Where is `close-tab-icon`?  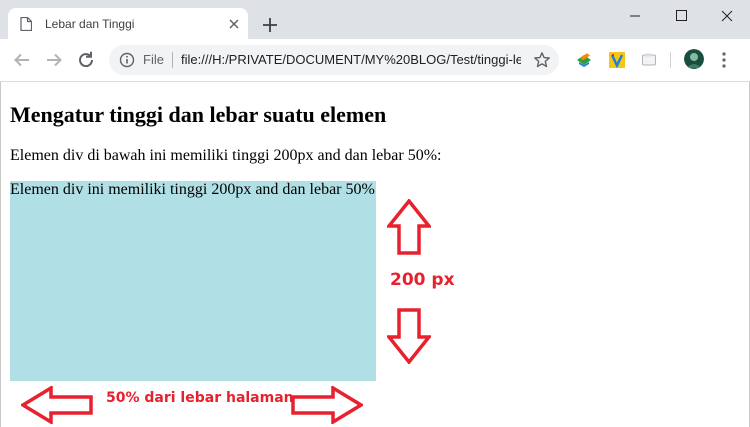
close-tab-icon is located at coordinates (234, 24).